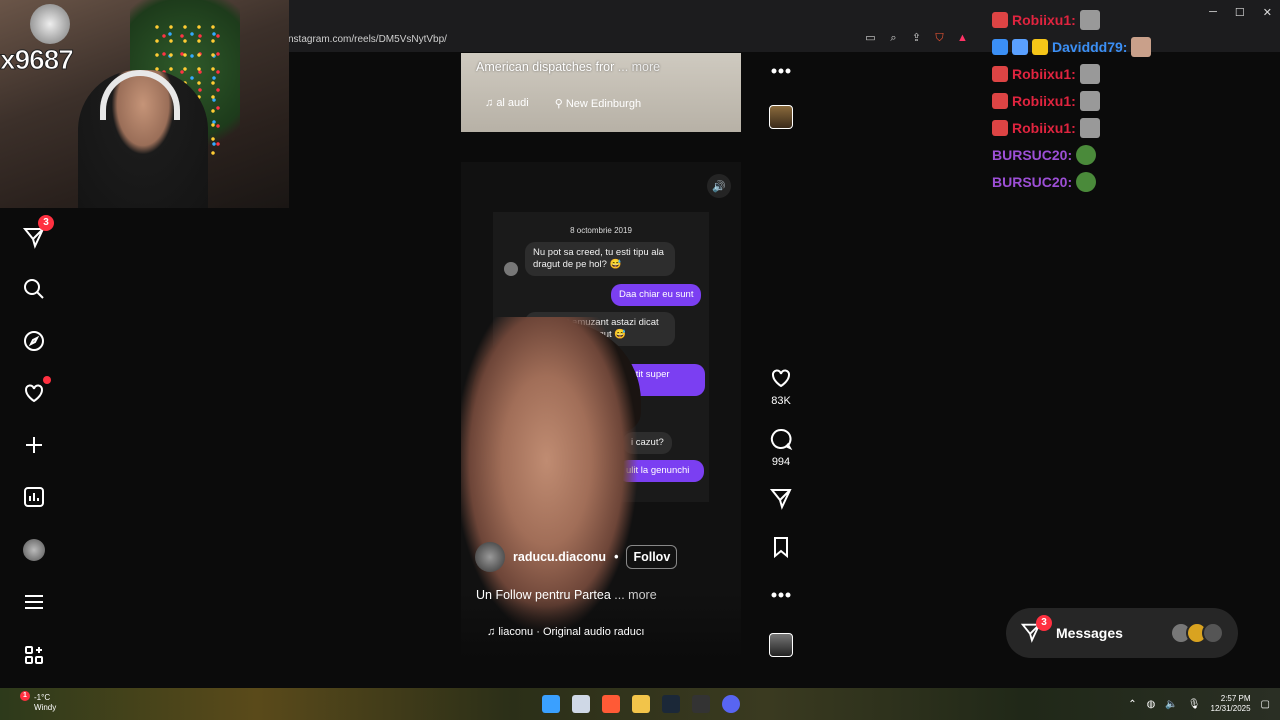  What do you see at coordinates (34, 602) in the screenshot?
I see `sidebar-item-more` at bounding box center [34, 602].